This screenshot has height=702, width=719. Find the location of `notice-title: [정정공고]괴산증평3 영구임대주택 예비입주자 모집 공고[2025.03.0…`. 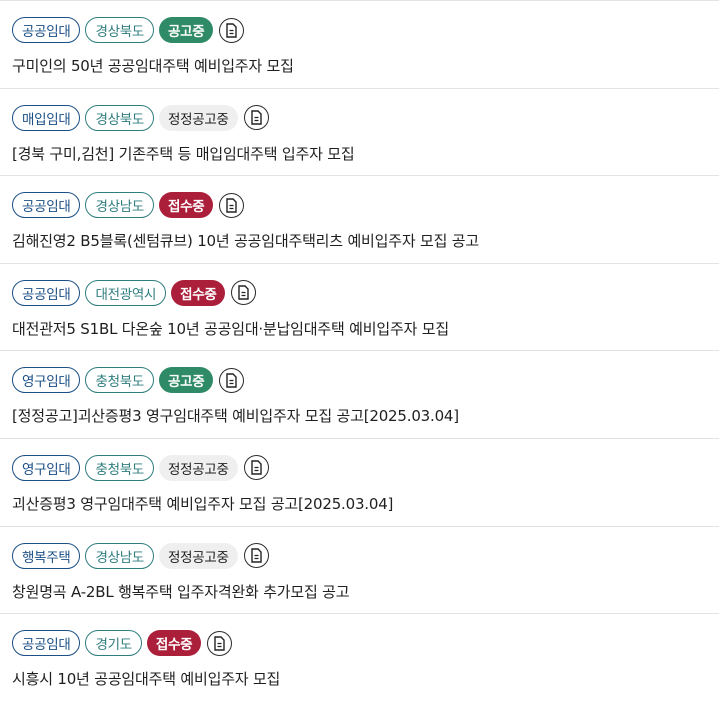

notice-title: [정정공고]괴산증평3 영구임대주택 예비입주자 모집 공고[2025.03.0… is located at coordinates (365, 416).